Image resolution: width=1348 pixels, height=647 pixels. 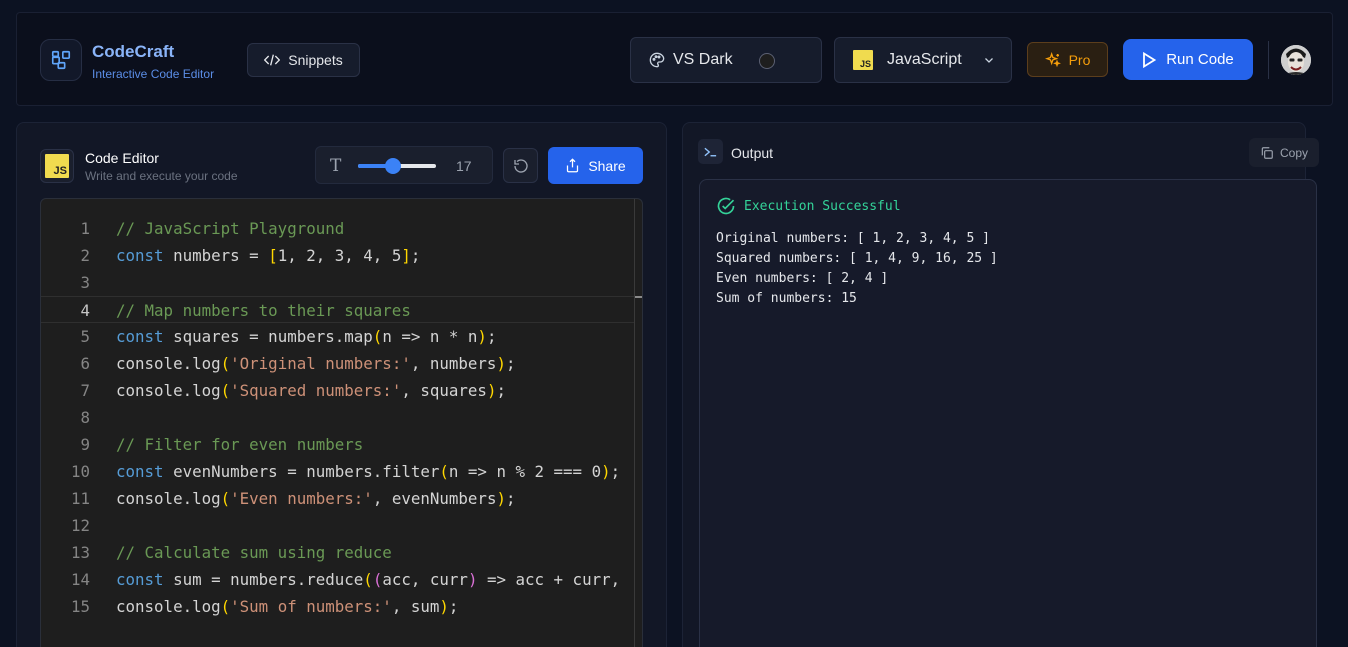 What do you see at coordinates (85, 444) in the screenshot?
I see `line-number: 9` at bounding box center [85, 444].